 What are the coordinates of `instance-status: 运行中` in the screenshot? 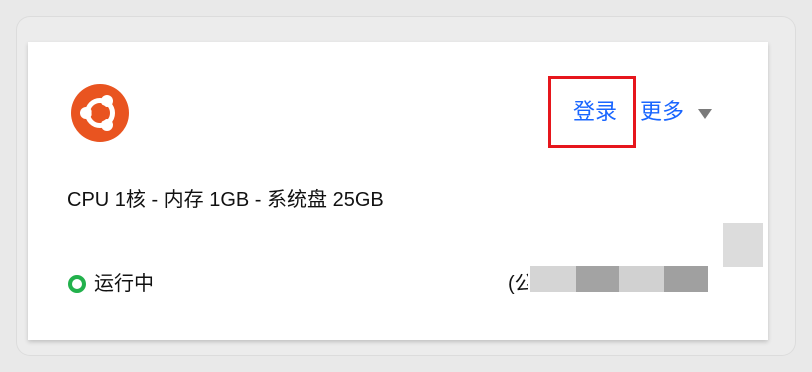 It's located at (111, 284).